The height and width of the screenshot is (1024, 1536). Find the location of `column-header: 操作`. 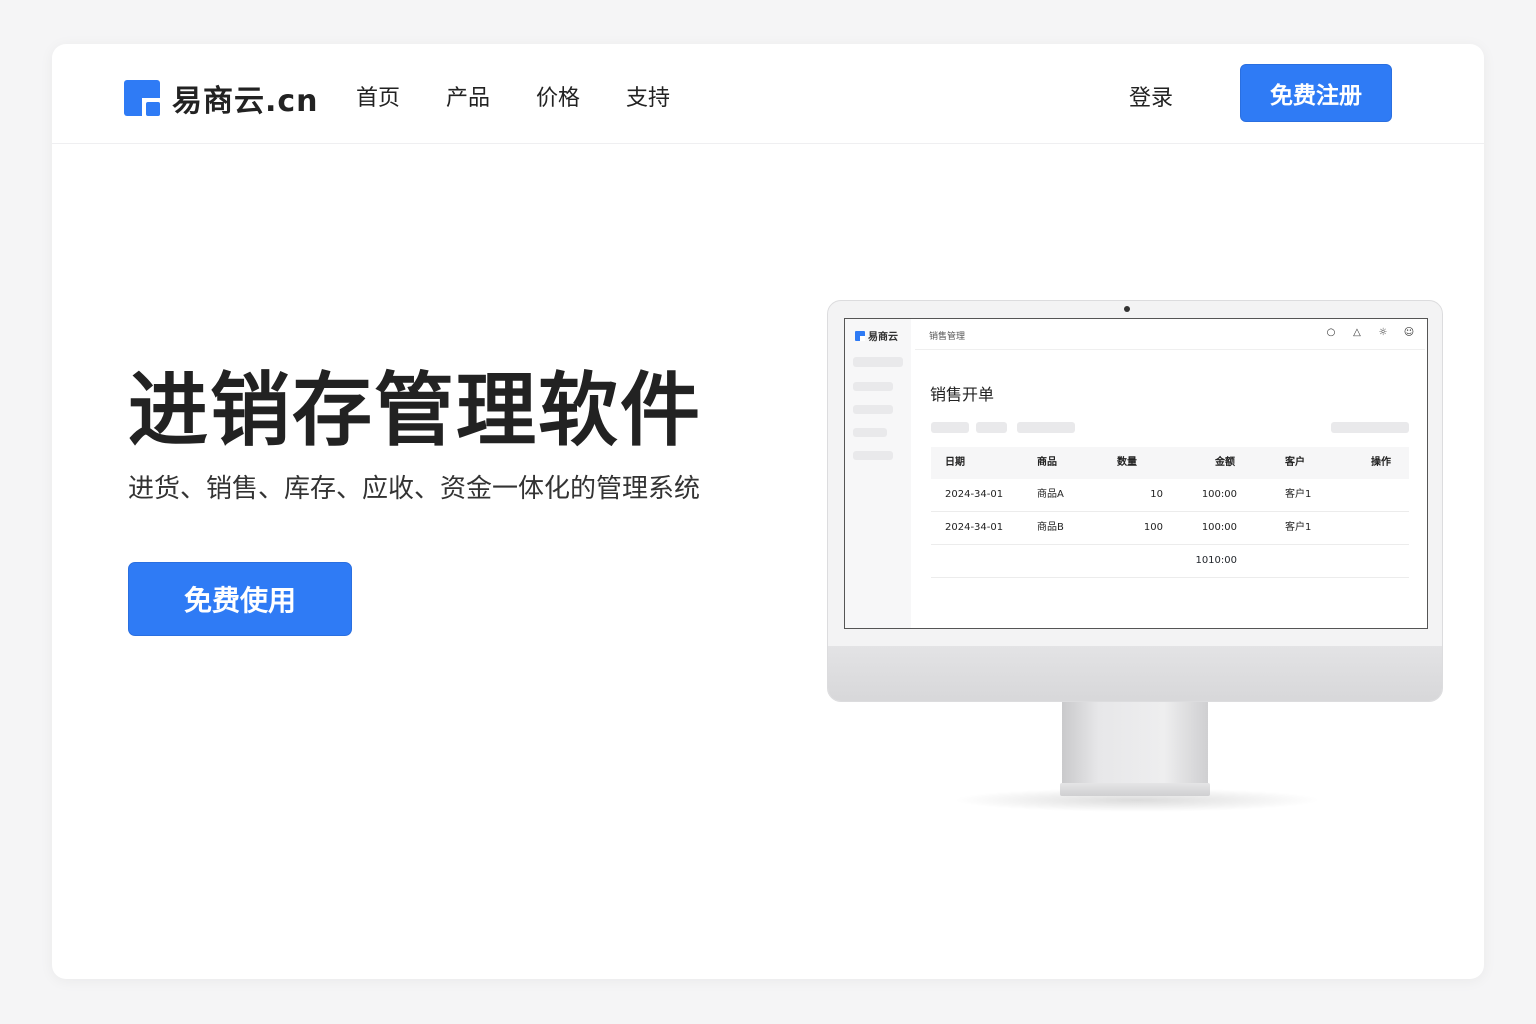

column-header: 操作 is located at coordinates (1381, 462).